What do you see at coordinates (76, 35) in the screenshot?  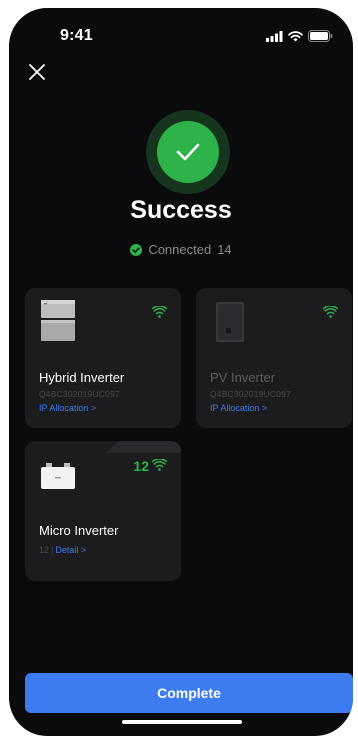 I see `status-time: 9:41` at bounding box center [76, 35].